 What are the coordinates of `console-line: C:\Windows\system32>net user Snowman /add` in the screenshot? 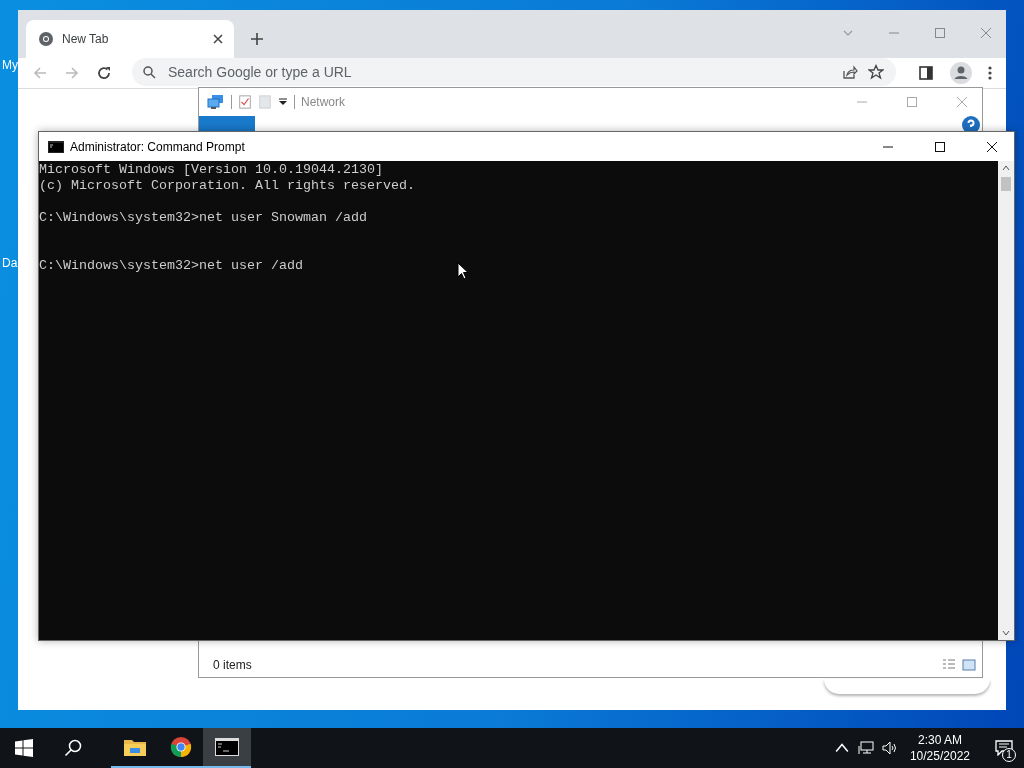 It's located at (203, 217).